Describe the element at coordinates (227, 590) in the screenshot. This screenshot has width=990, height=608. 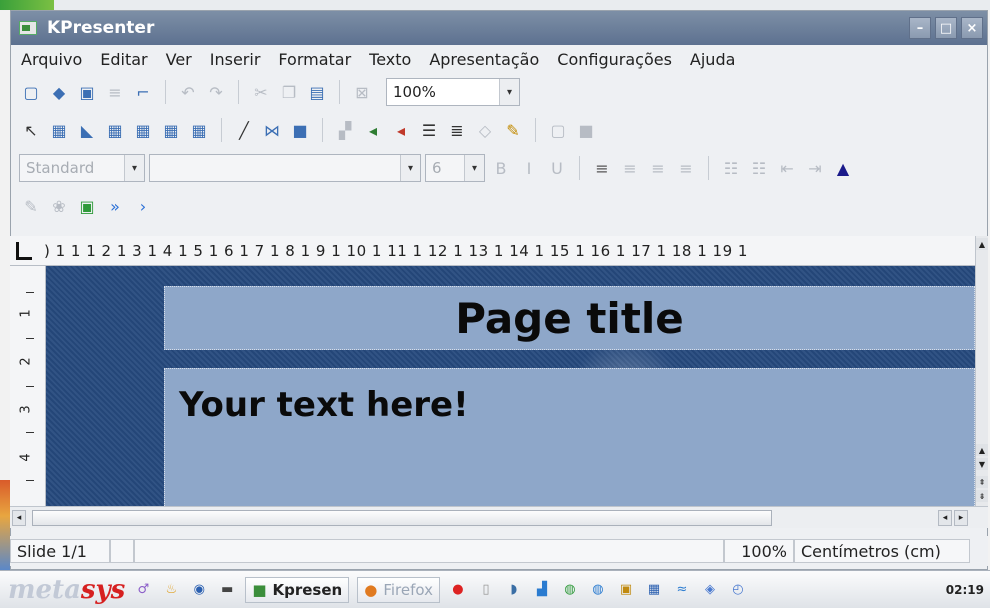
I see `terminal-icon: ▬` at that location.